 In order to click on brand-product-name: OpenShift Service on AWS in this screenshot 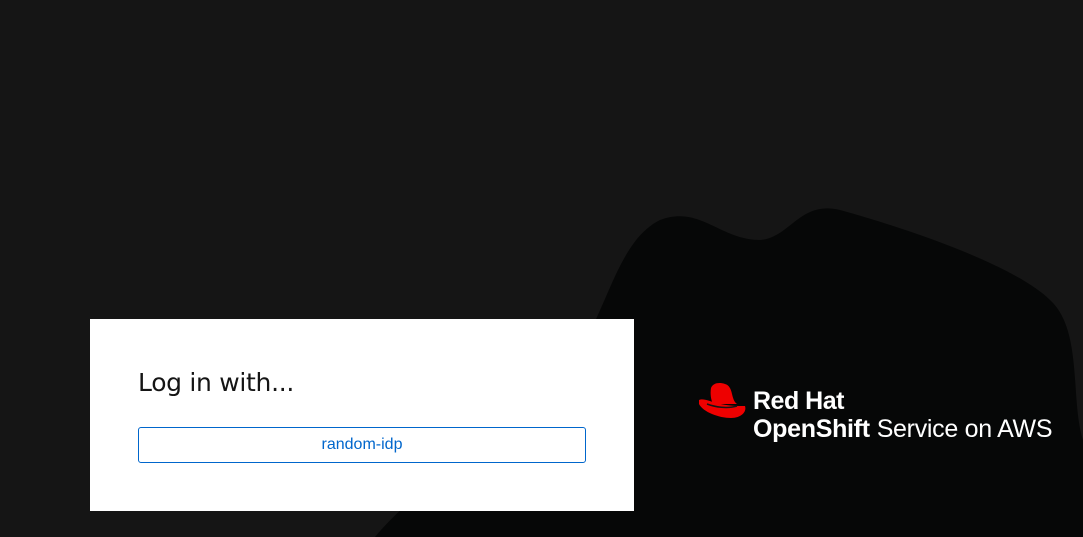, I will do `click(902, 429)`.